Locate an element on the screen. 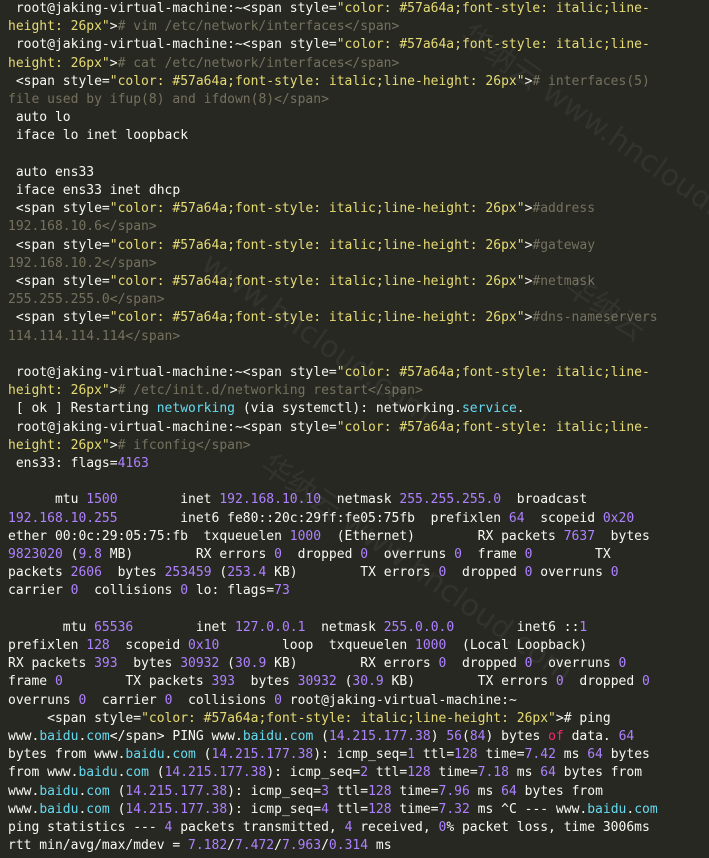 The width and height of the screenshot is (709, 858). terminal-text: 393 is located at coordinates (223, 682).